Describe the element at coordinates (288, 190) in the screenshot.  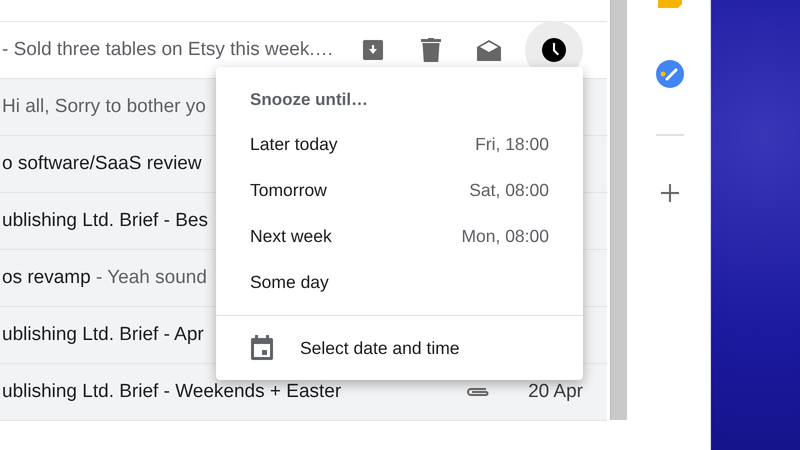
I see `option-label: Tomorrow` at that location.